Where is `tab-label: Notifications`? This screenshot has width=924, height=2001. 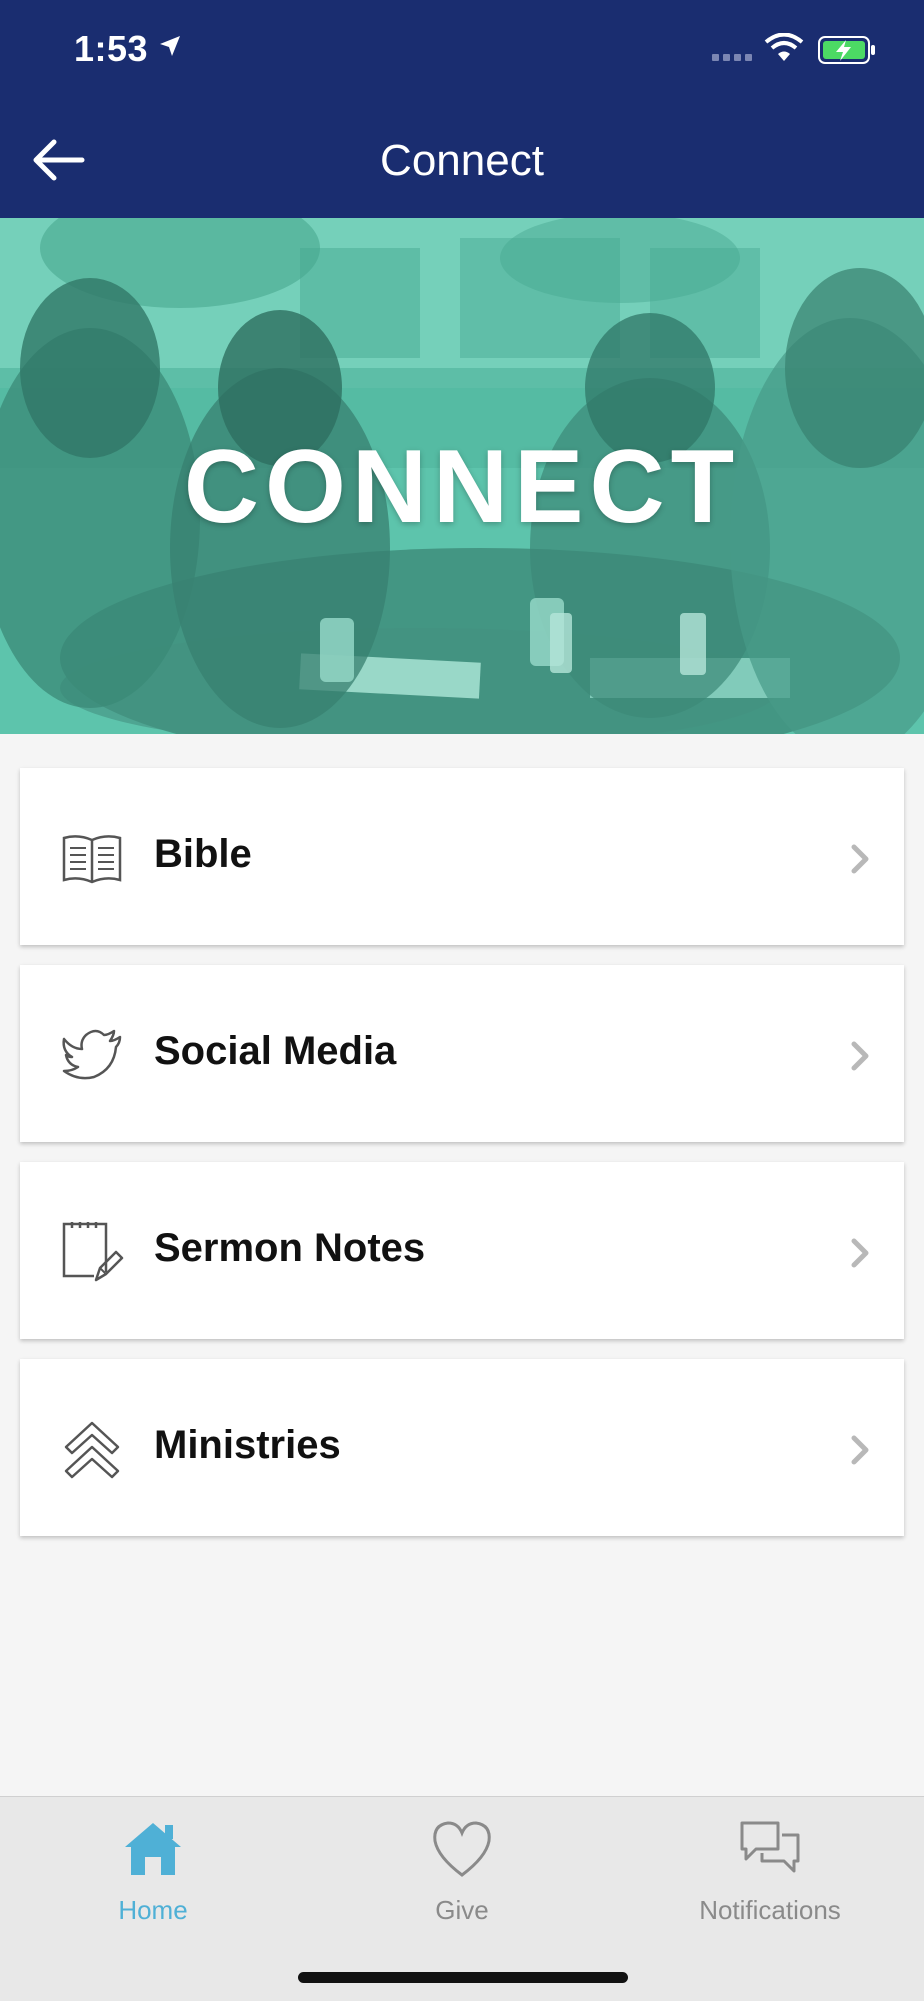 tab-label: Notifications is located at coordinates (770, 1910).